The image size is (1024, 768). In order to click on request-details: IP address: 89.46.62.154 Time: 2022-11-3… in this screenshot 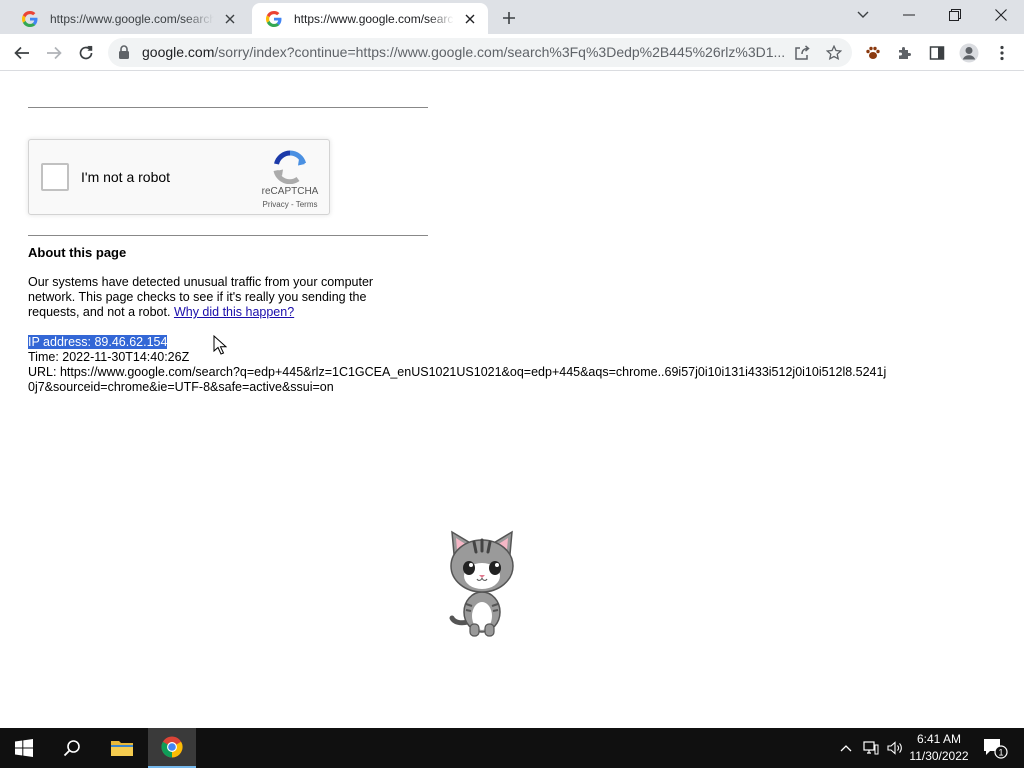, I will do `click(468, 365)`.